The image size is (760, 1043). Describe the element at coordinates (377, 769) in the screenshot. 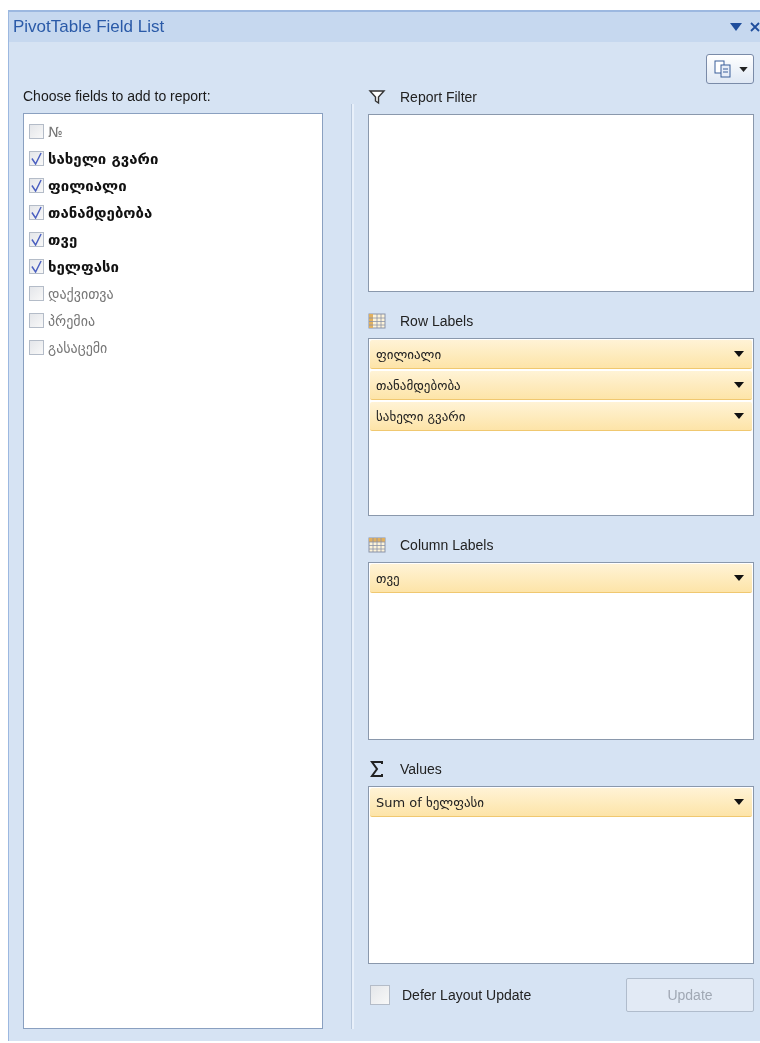

I see `sigma-icon` at that location.